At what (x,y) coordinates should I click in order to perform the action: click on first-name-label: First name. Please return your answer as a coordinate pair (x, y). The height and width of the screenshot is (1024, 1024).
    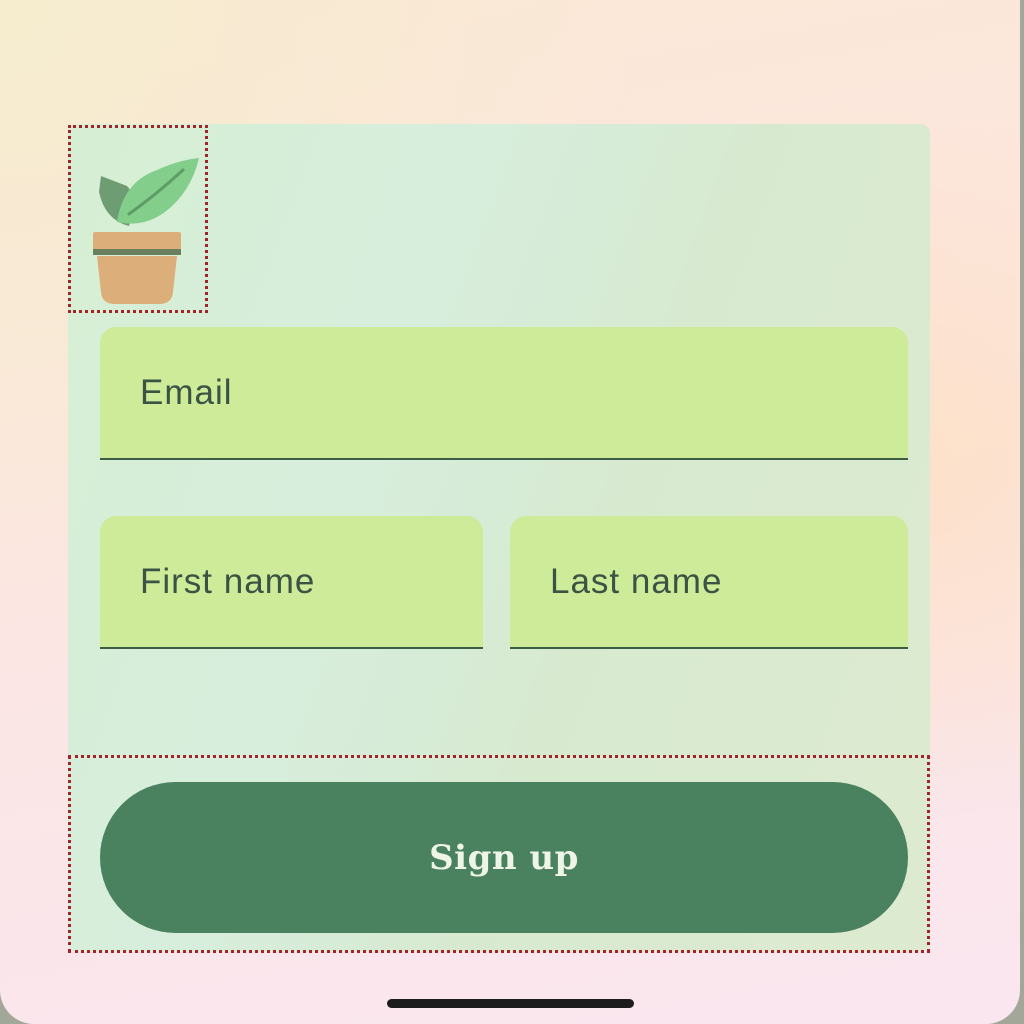
    Looking at the image, I should click on (228, 581).